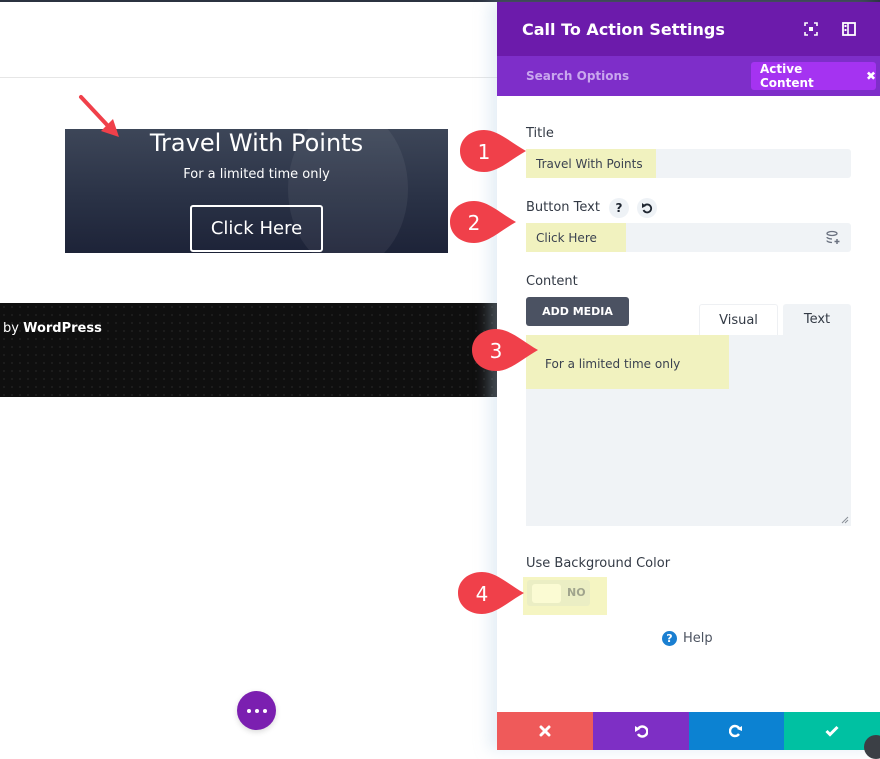  What do you see at coordinates (688, 163) in the screenshot?
I see `title-input: Travel With Points` at bounding box center [688, 163].